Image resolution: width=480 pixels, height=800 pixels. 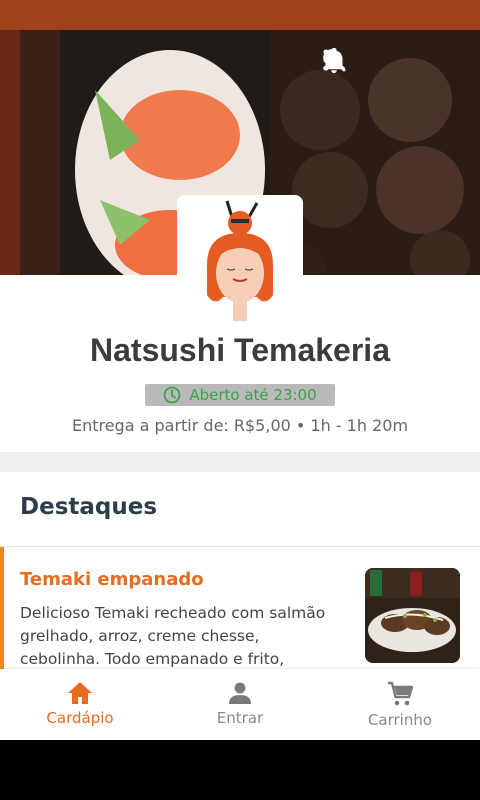 What do you see at coordinates (253, 395) in the screenshot?
I see `open-status-text: Aberto até 23:00` at bounding box center [253, 395].